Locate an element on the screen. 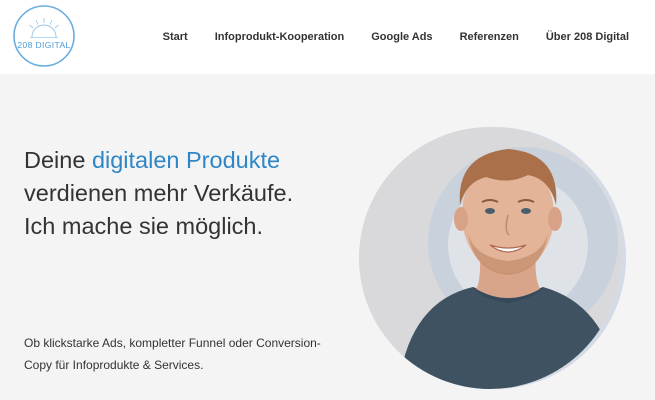 This screenshot has height=400, width=655. headline-part1: Deine is located at coordinates (58, 160).